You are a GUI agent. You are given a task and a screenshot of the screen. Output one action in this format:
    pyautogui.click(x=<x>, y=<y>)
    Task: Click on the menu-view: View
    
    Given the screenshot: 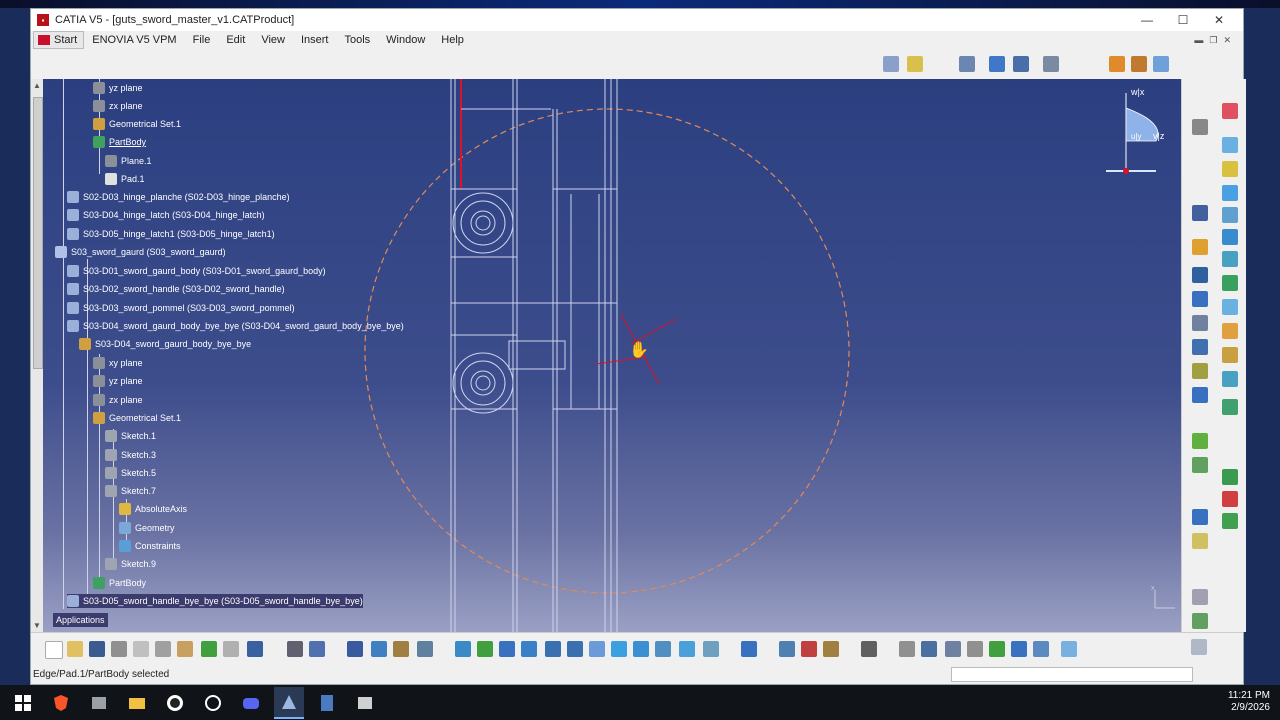 What is the action you would take?
    pyautogui.click(x=273, y=40)
    